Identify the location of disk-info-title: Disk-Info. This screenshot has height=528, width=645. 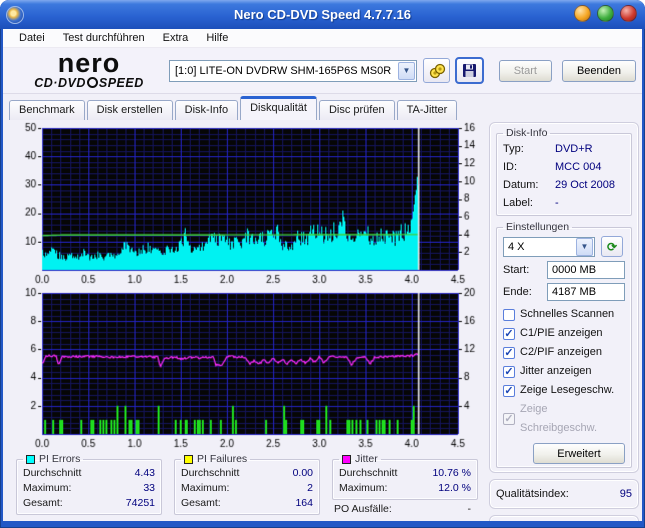
(527, 133).